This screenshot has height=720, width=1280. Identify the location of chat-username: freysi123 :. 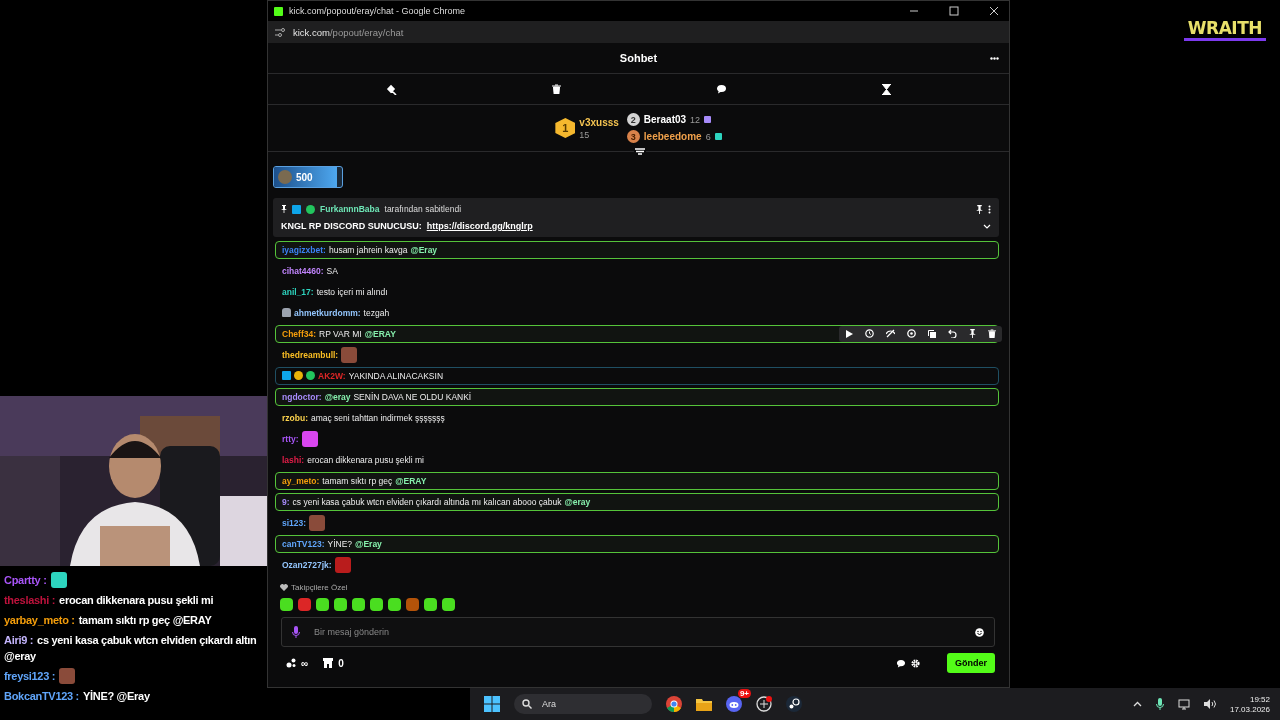
(30, 676).